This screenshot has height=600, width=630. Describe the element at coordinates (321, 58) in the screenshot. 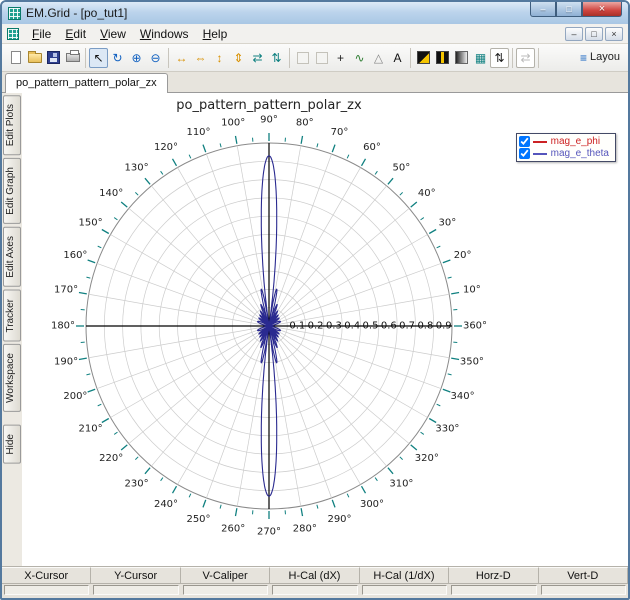

I see `option-box-2-button` at that location.